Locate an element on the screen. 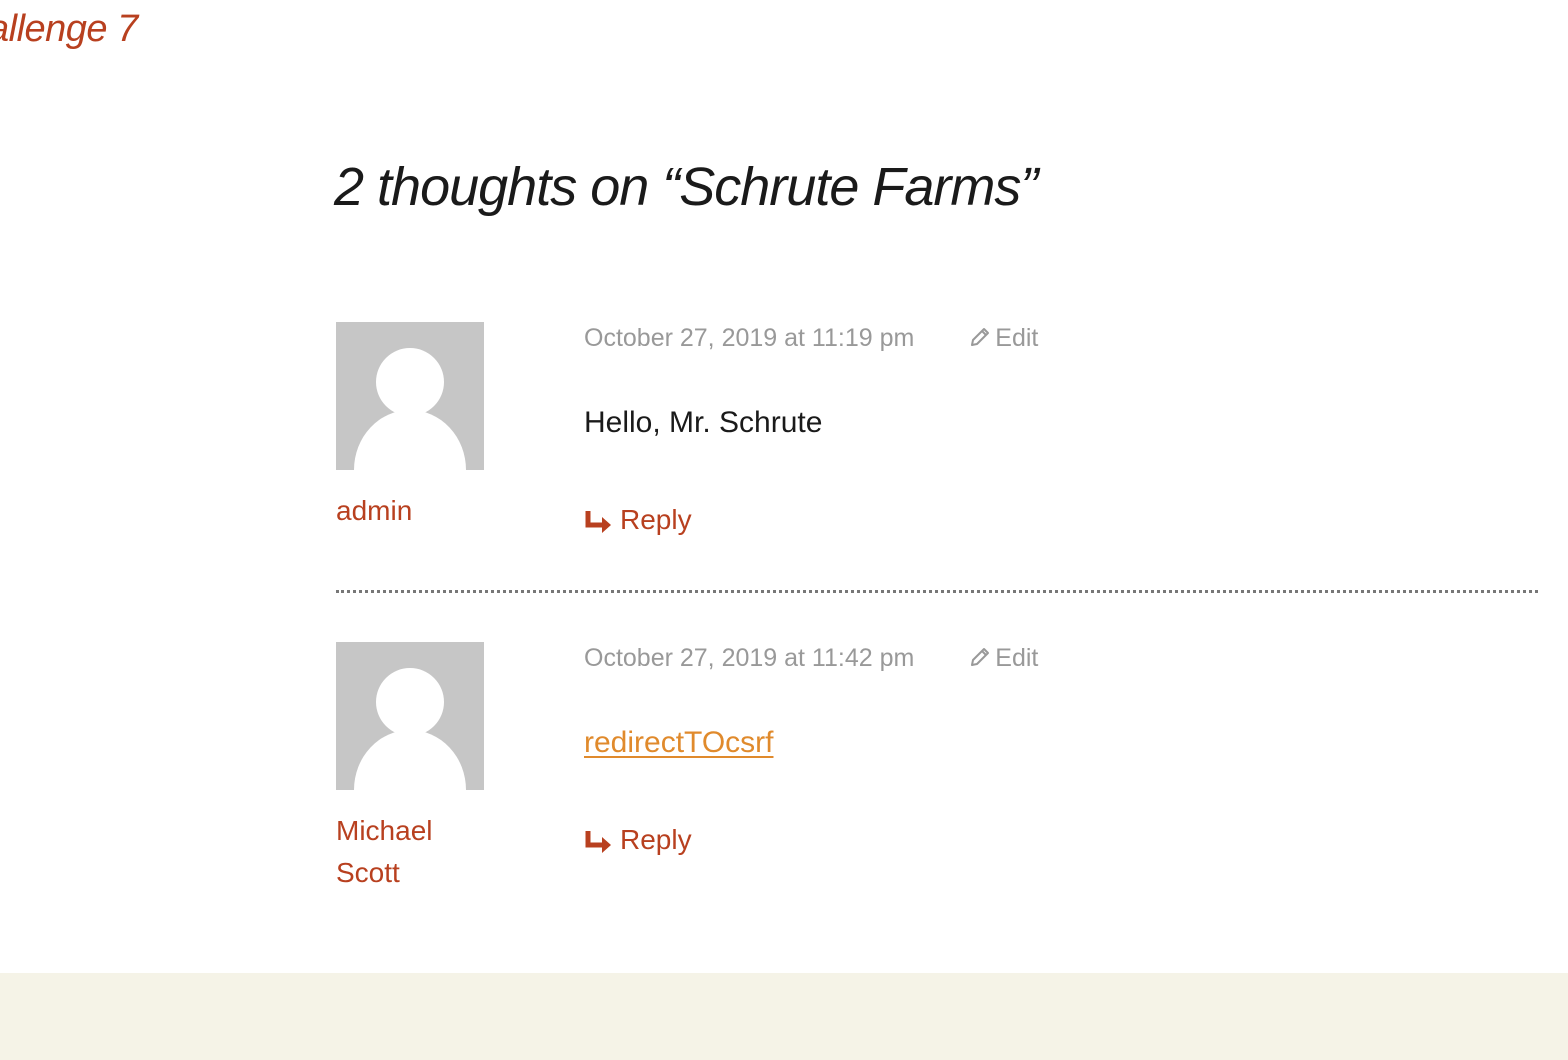 The image size is (1568, 1060). comment-separator is located at coordinates (937, 591).